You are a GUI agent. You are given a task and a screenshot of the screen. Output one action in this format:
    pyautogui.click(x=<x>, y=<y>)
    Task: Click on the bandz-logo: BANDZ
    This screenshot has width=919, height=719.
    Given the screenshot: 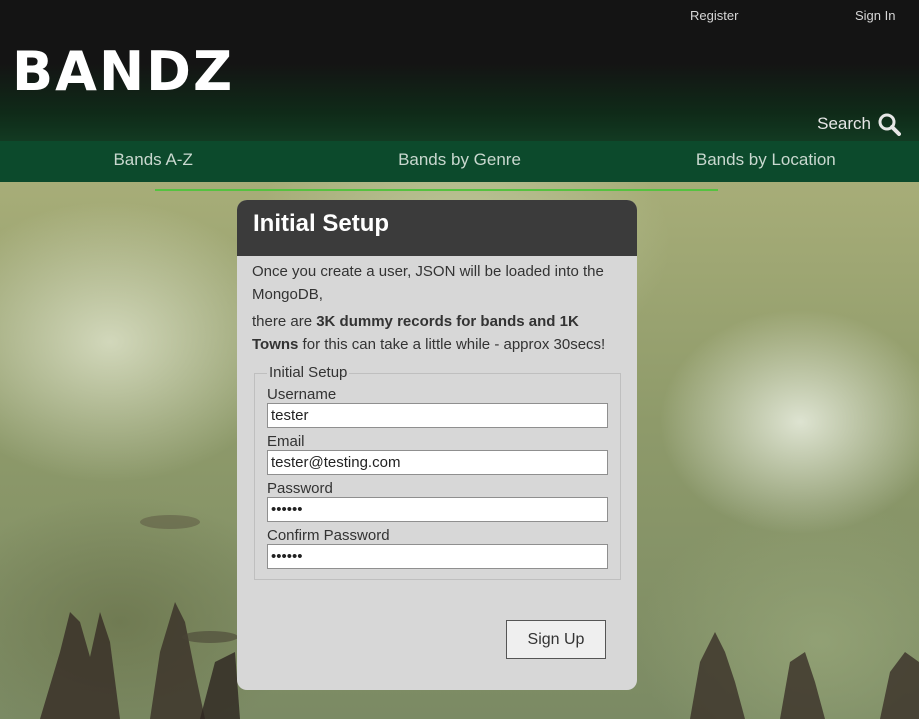 What is the action you would take?
    pyautogui.click(x=123, y=71)
    